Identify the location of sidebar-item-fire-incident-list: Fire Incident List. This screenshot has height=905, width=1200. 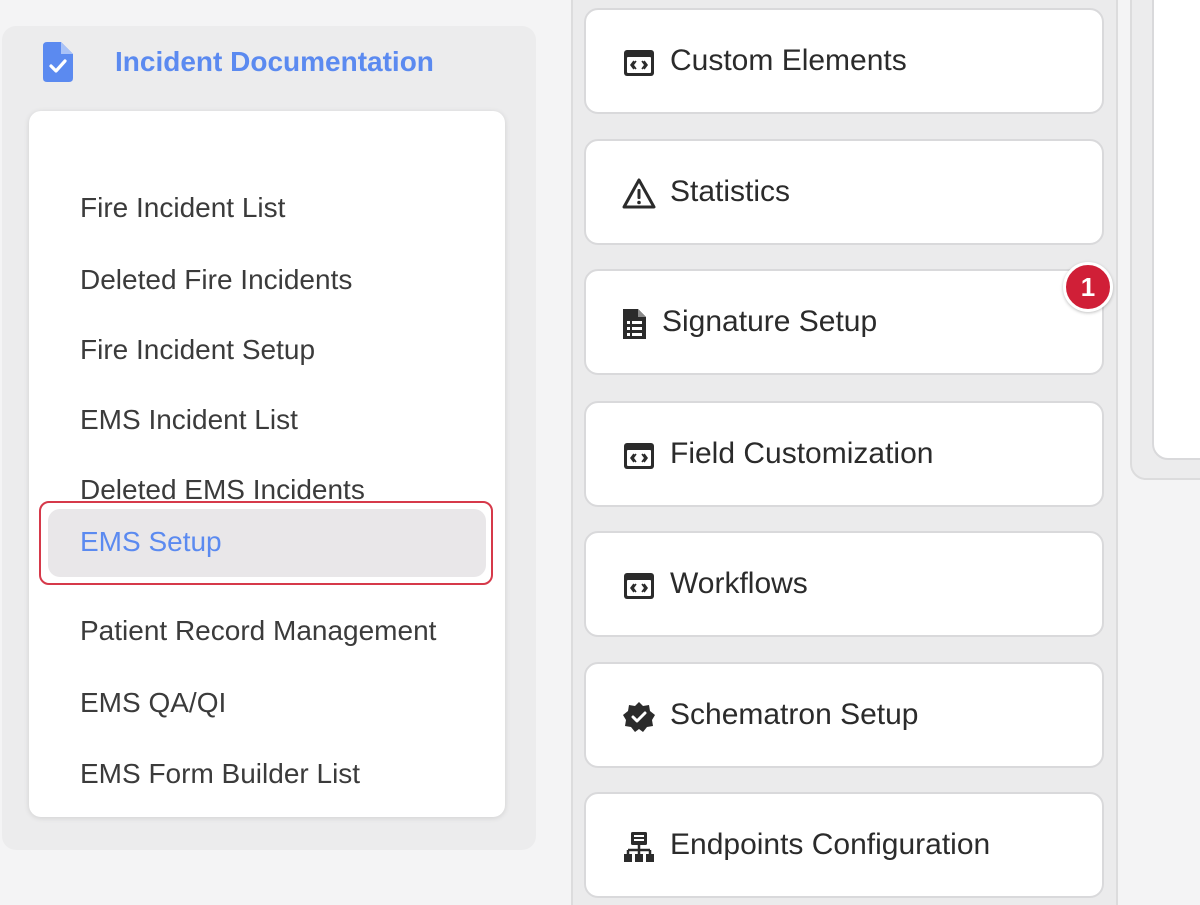
(267, 207).